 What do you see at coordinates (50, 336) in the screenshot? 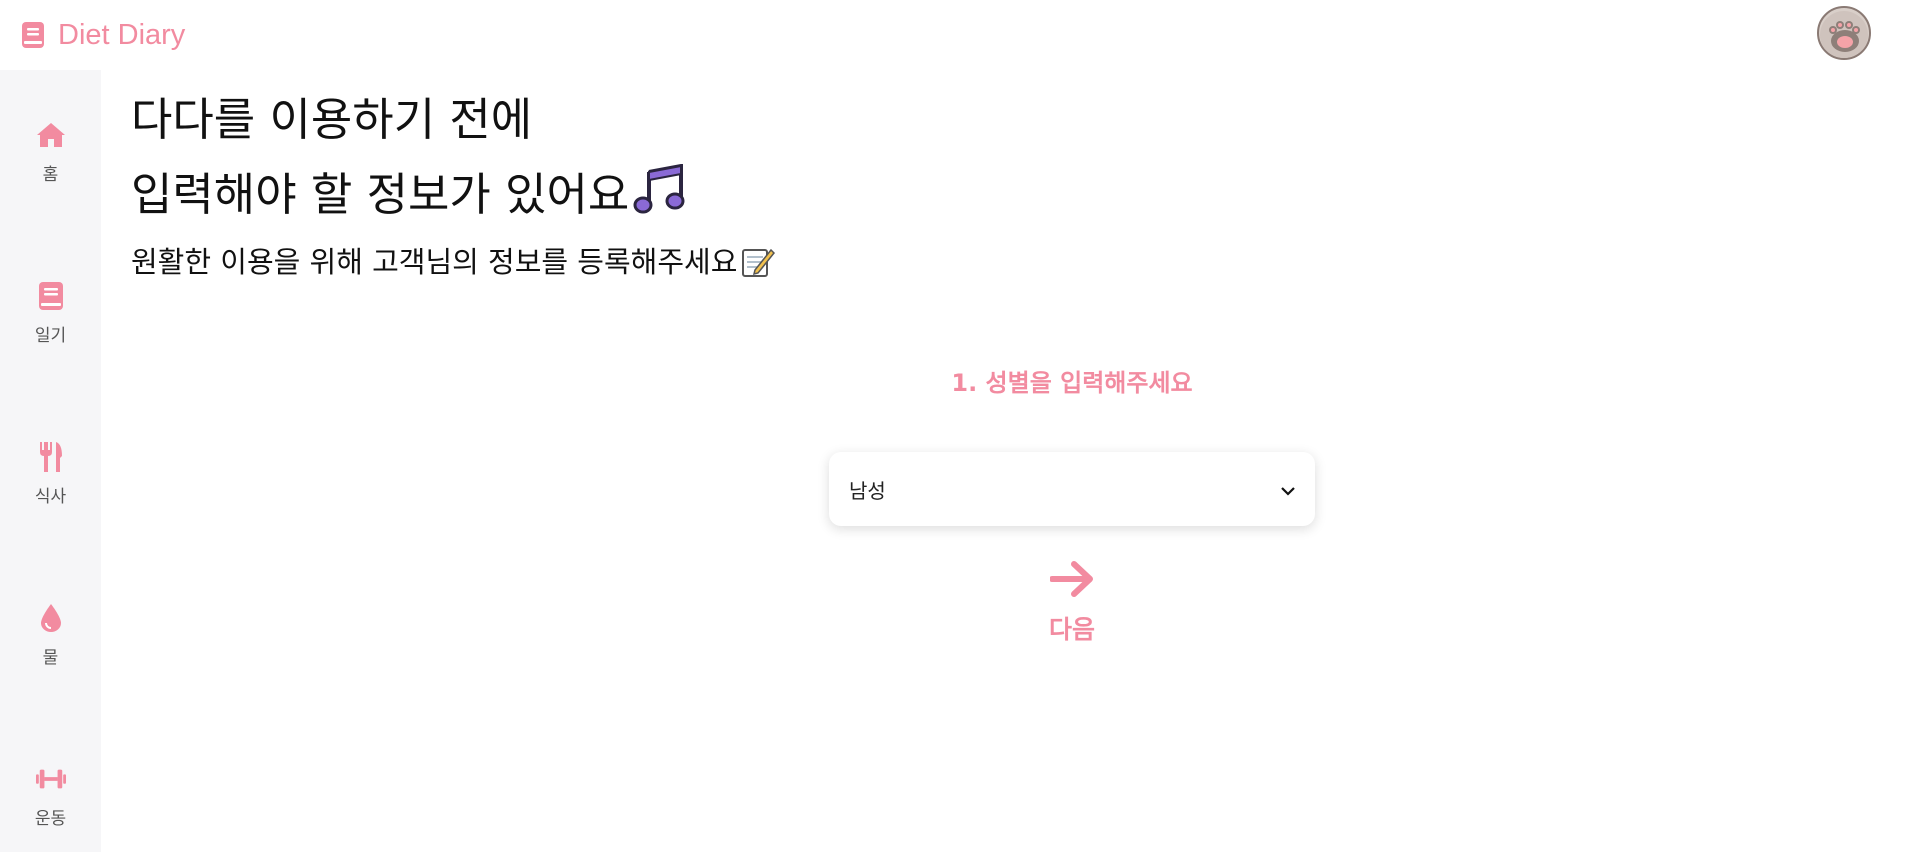
I see `sidebar-item-label: 일기` at bounding box center [50, 336].